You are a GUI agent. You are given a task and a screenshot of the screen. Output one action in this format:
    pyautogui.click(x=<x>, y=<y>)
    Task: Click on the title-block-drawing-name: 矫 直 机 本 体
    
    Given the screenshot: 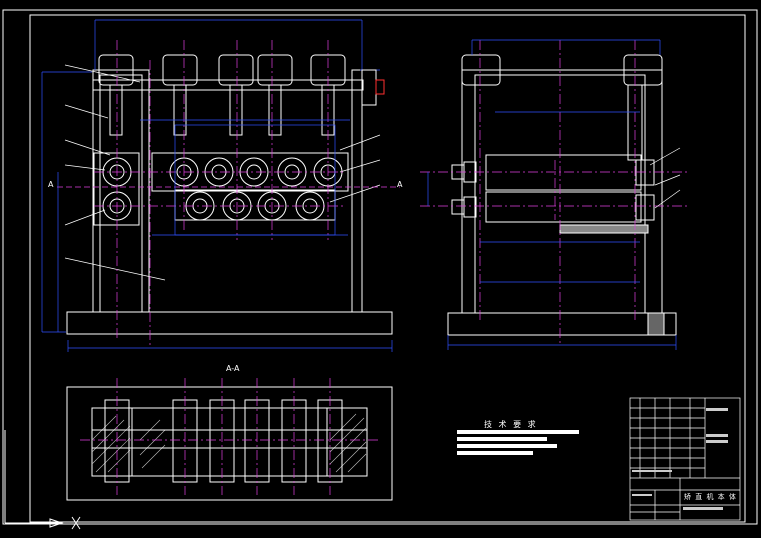 What is the action you would take?
    pyautogui.click(x=710, y=497)
    